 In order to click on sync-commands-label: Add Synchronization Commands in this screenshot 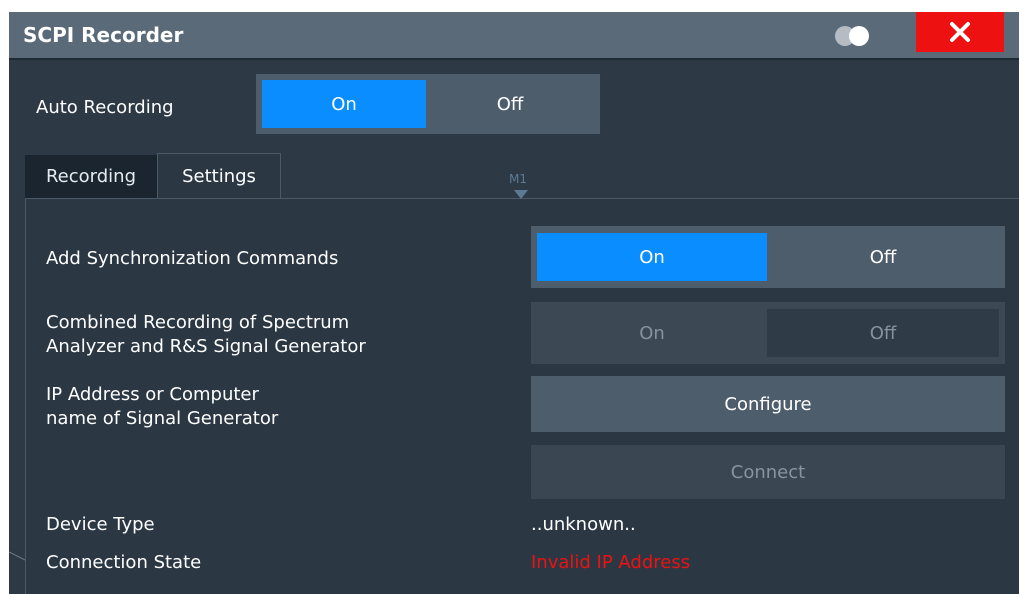, I will do `click(192, 258)`.